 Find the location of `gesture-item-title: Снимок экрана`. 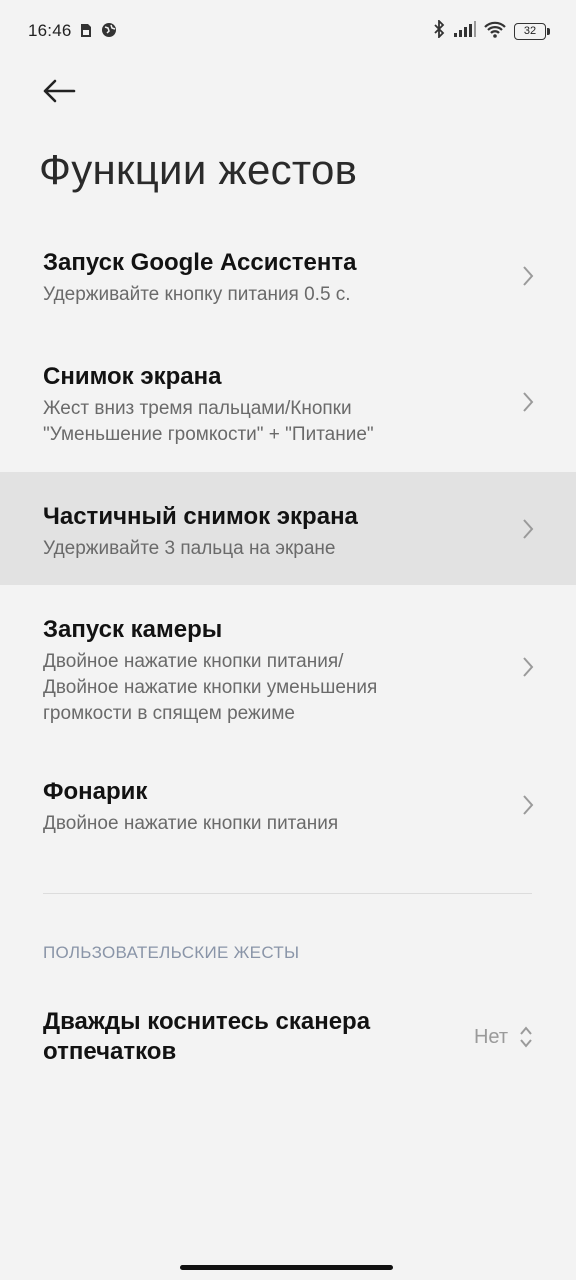

gesture-item-title: Снимок экрана is located at coordinates (132, 376).